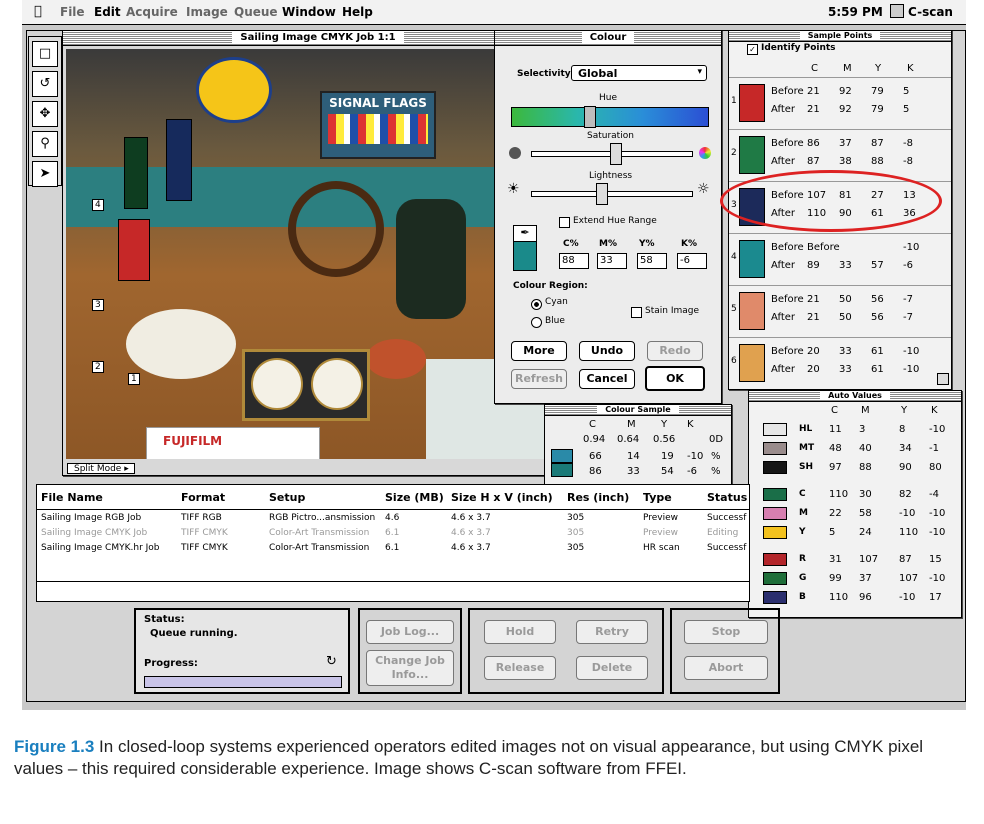  I want to click on sample-point-before-value: 56, so click(877, 299).